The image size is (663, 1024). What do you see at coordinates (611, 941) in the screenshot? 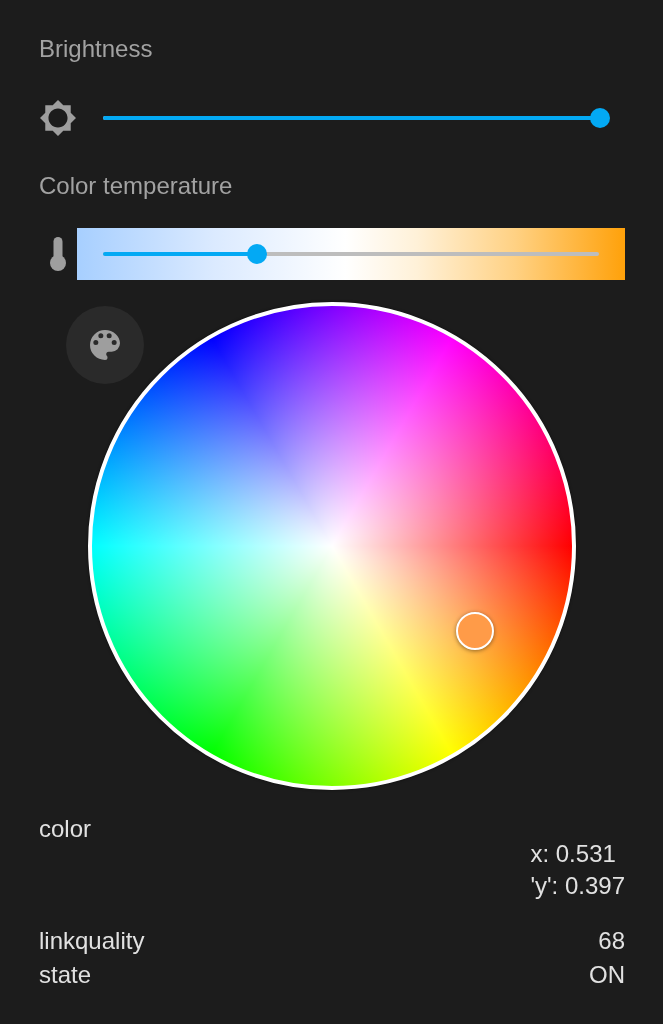
I see `attribute-value: 68` at bounding box center [611, 941].